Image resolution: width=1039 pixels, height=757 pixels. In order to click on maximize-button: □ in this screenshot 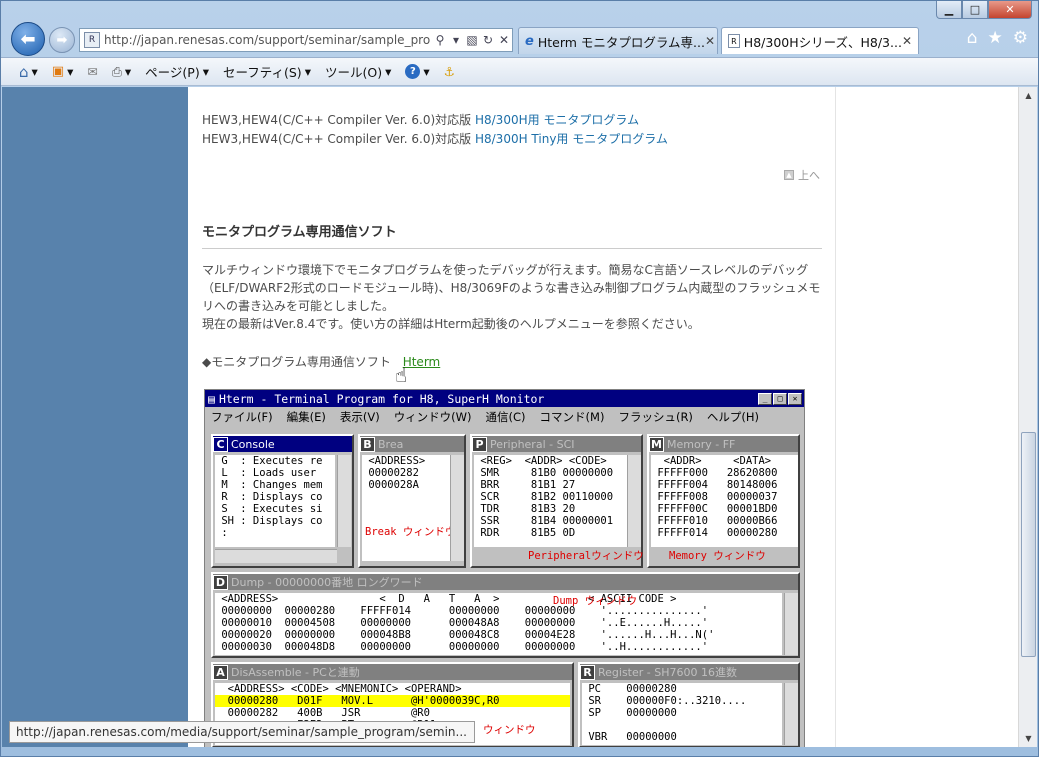, I will do `click(975, 10)`.